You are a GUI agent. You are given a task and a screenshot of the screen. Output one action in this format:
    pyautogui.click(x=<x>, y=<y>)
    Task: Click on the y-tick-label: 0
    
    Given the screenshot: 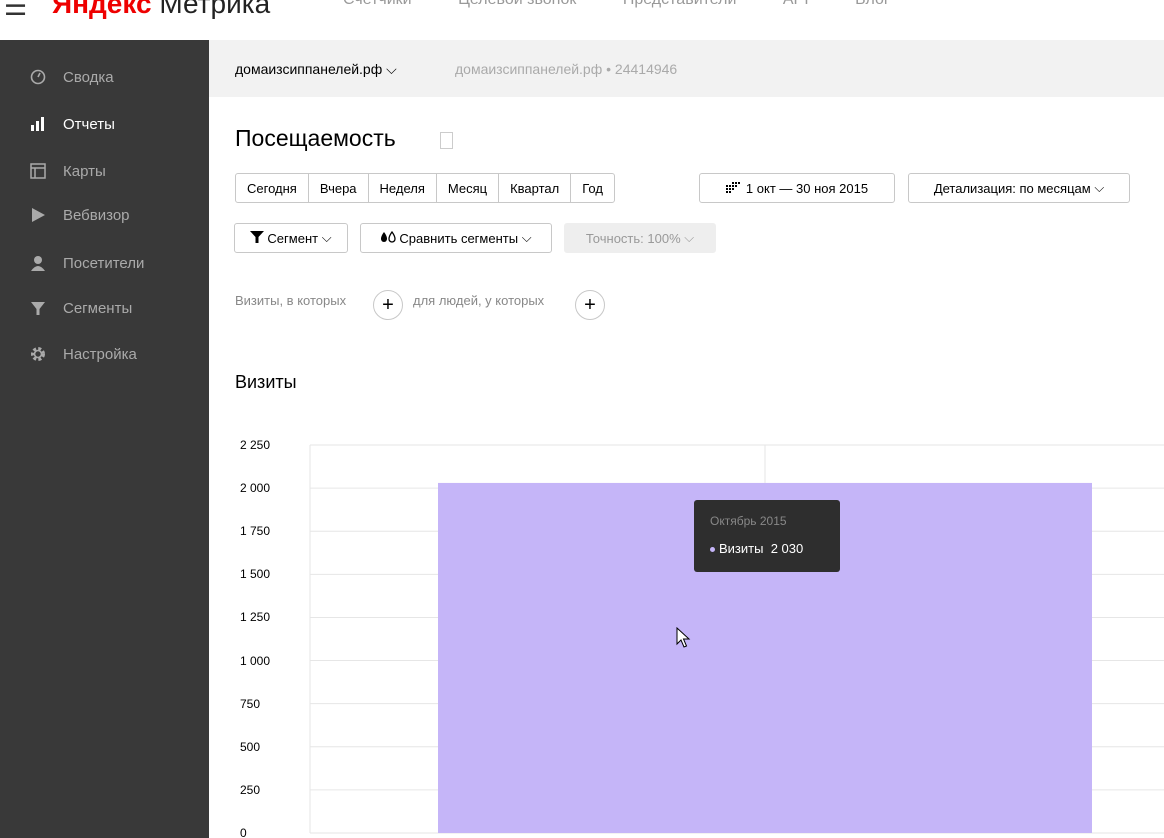 What is the action you would take?
    pyautogui.click(x=243, y=832)
    